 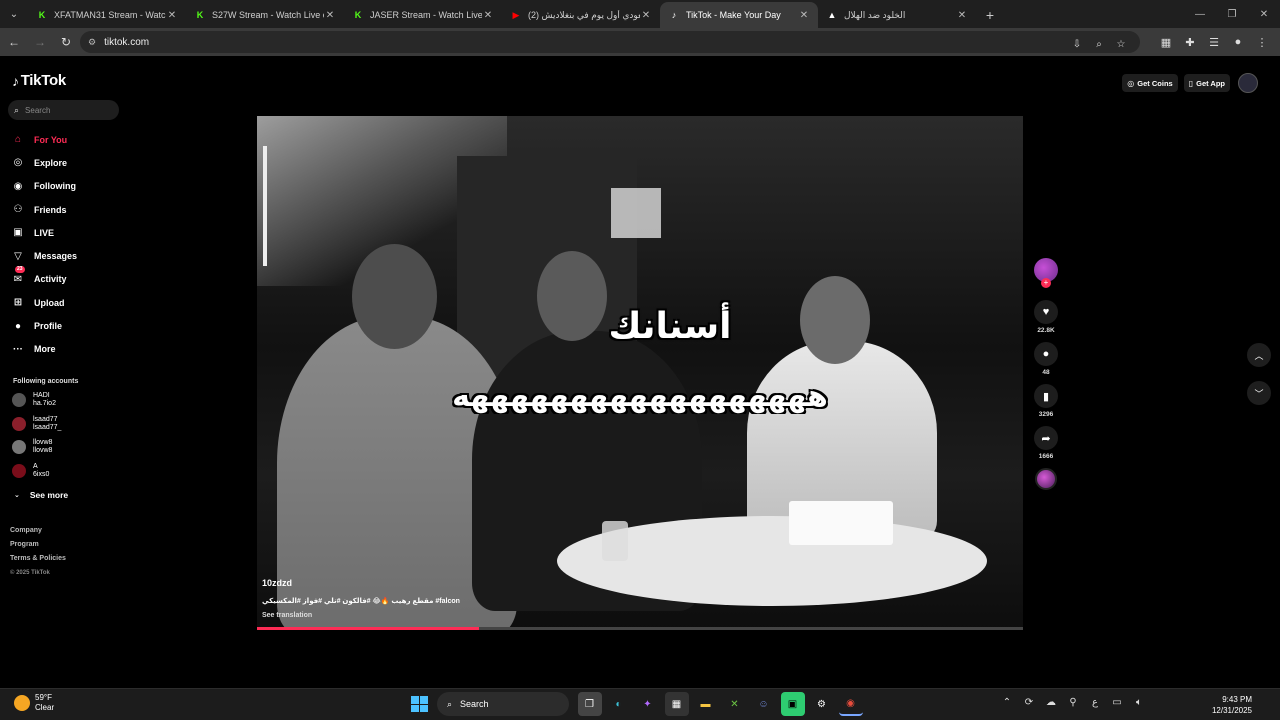 What do you see at coordinates (1190, 42) in the screenshot?
I see `extensions-puzzle-icon: ✚` at bounding box center [1190, 42].